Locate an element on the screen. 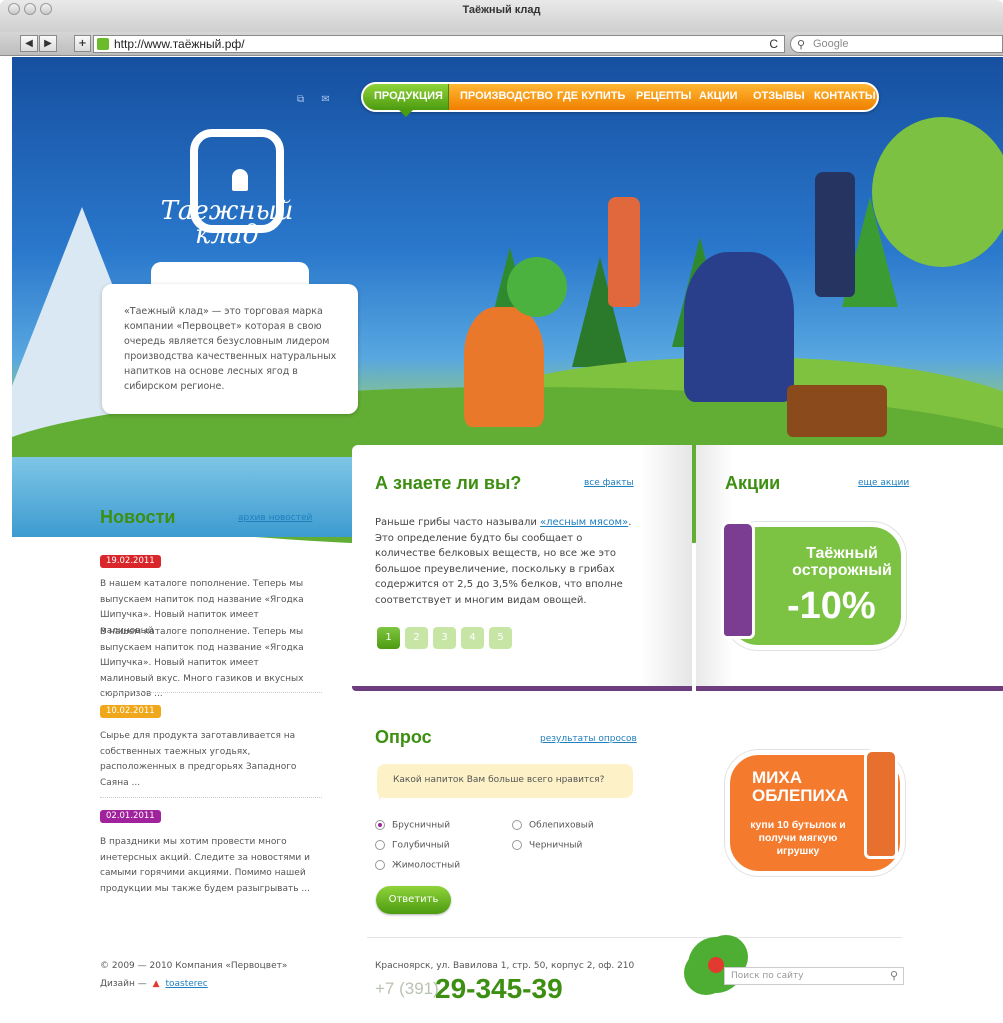 This screenshot has height=1023, width=1003. promo-toy-text: купи 10 бутылок и получи мягкую игрушку is located at coordinates (798, 838).